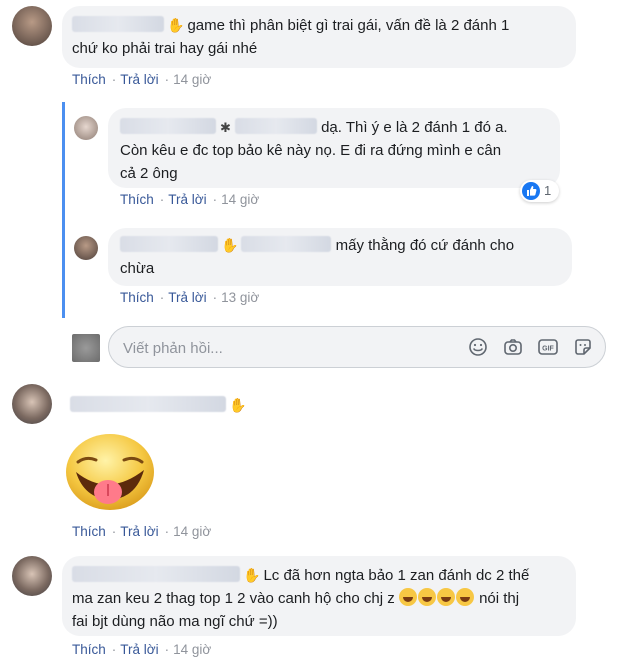 This screenshot has width=622, height=658. Describe the element at coordinates (414, 127) in the screenshot. I see `comment-text: dạ. Thì ý e là 2 đánh 1 đó a.` at that location.